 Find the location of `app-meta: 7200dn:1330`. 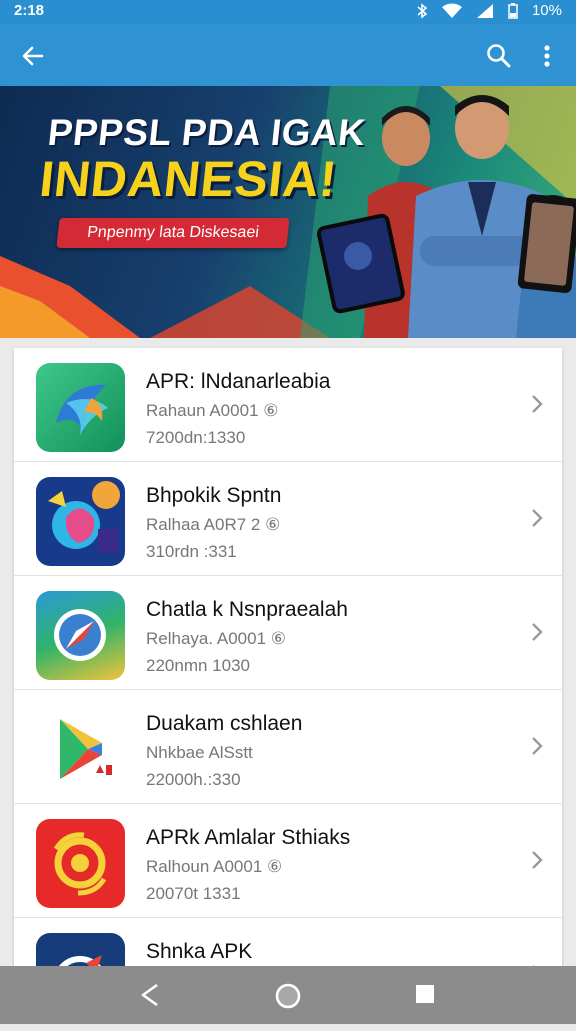

app-meta: 7200dn:1330 is located at coordinates (196, 437).